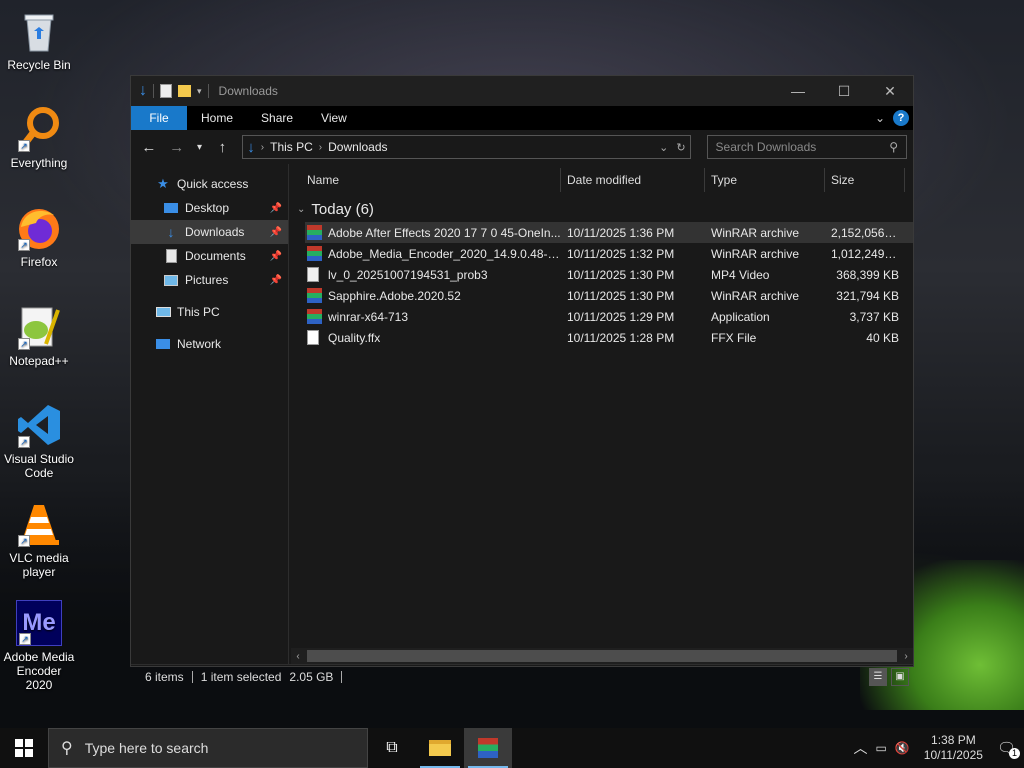  What do you see at coordinates (488, 748) in the screenshot?
I see `taskbar-winrar` at bounding box center [488, 748].